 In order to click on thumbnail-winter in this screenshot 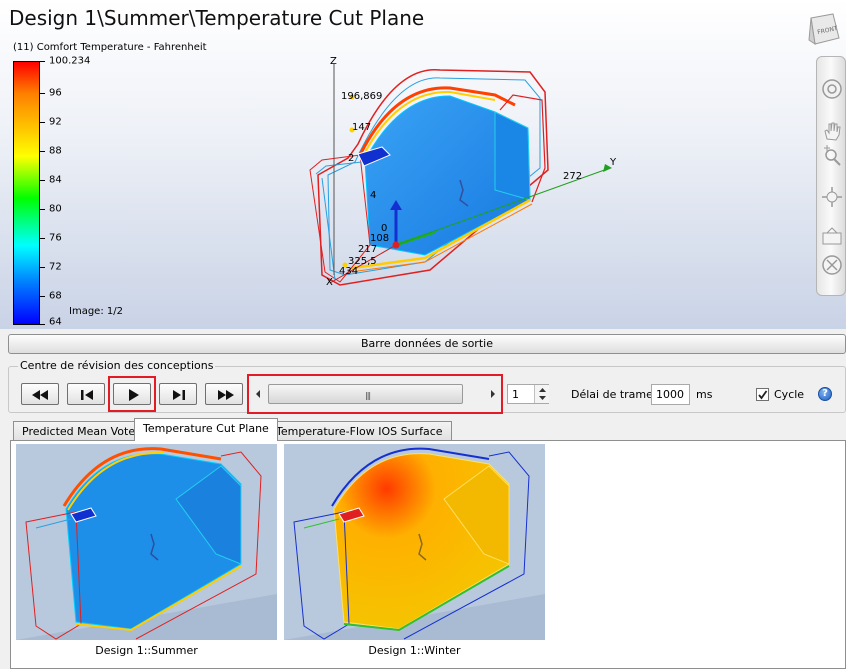, I will do `click(414, 542)`.